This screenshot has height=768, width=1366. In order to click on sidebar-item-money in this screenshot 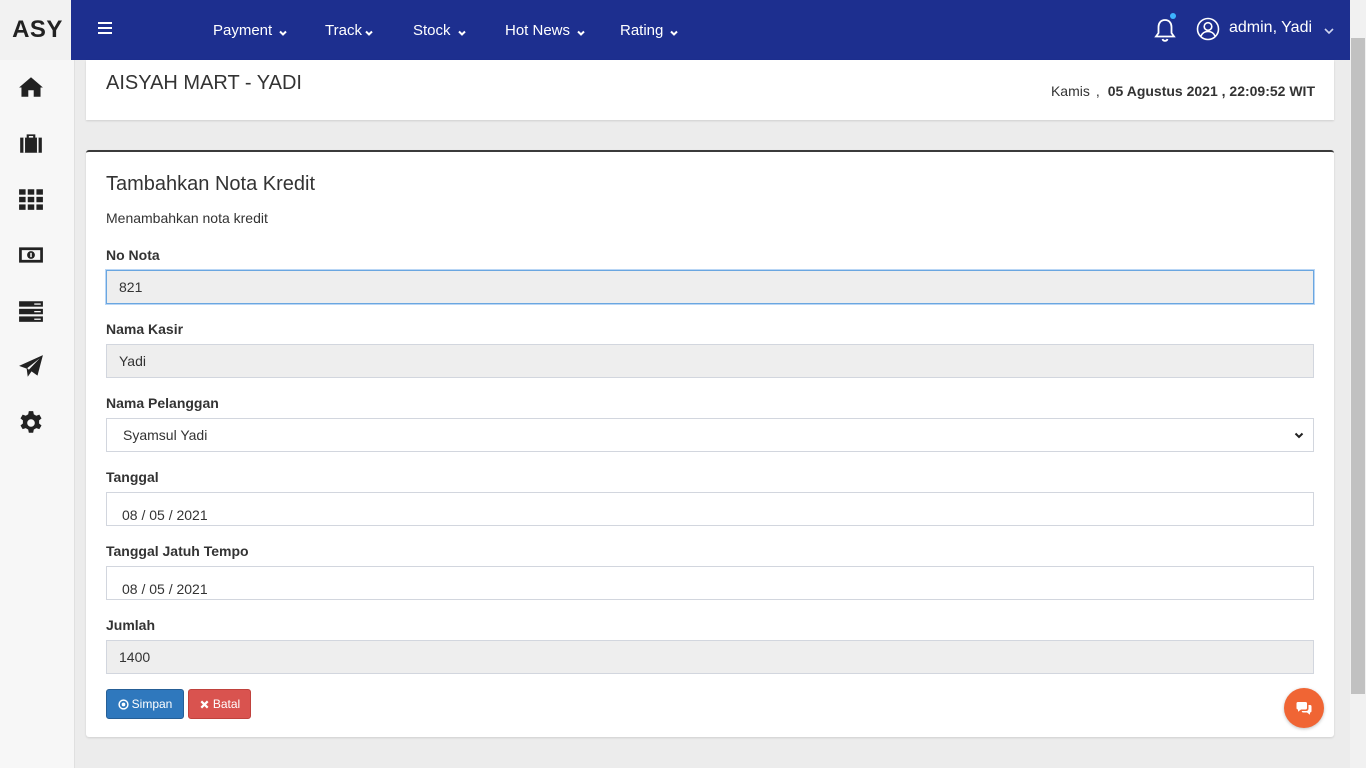, I will do `click(31, 255)`.